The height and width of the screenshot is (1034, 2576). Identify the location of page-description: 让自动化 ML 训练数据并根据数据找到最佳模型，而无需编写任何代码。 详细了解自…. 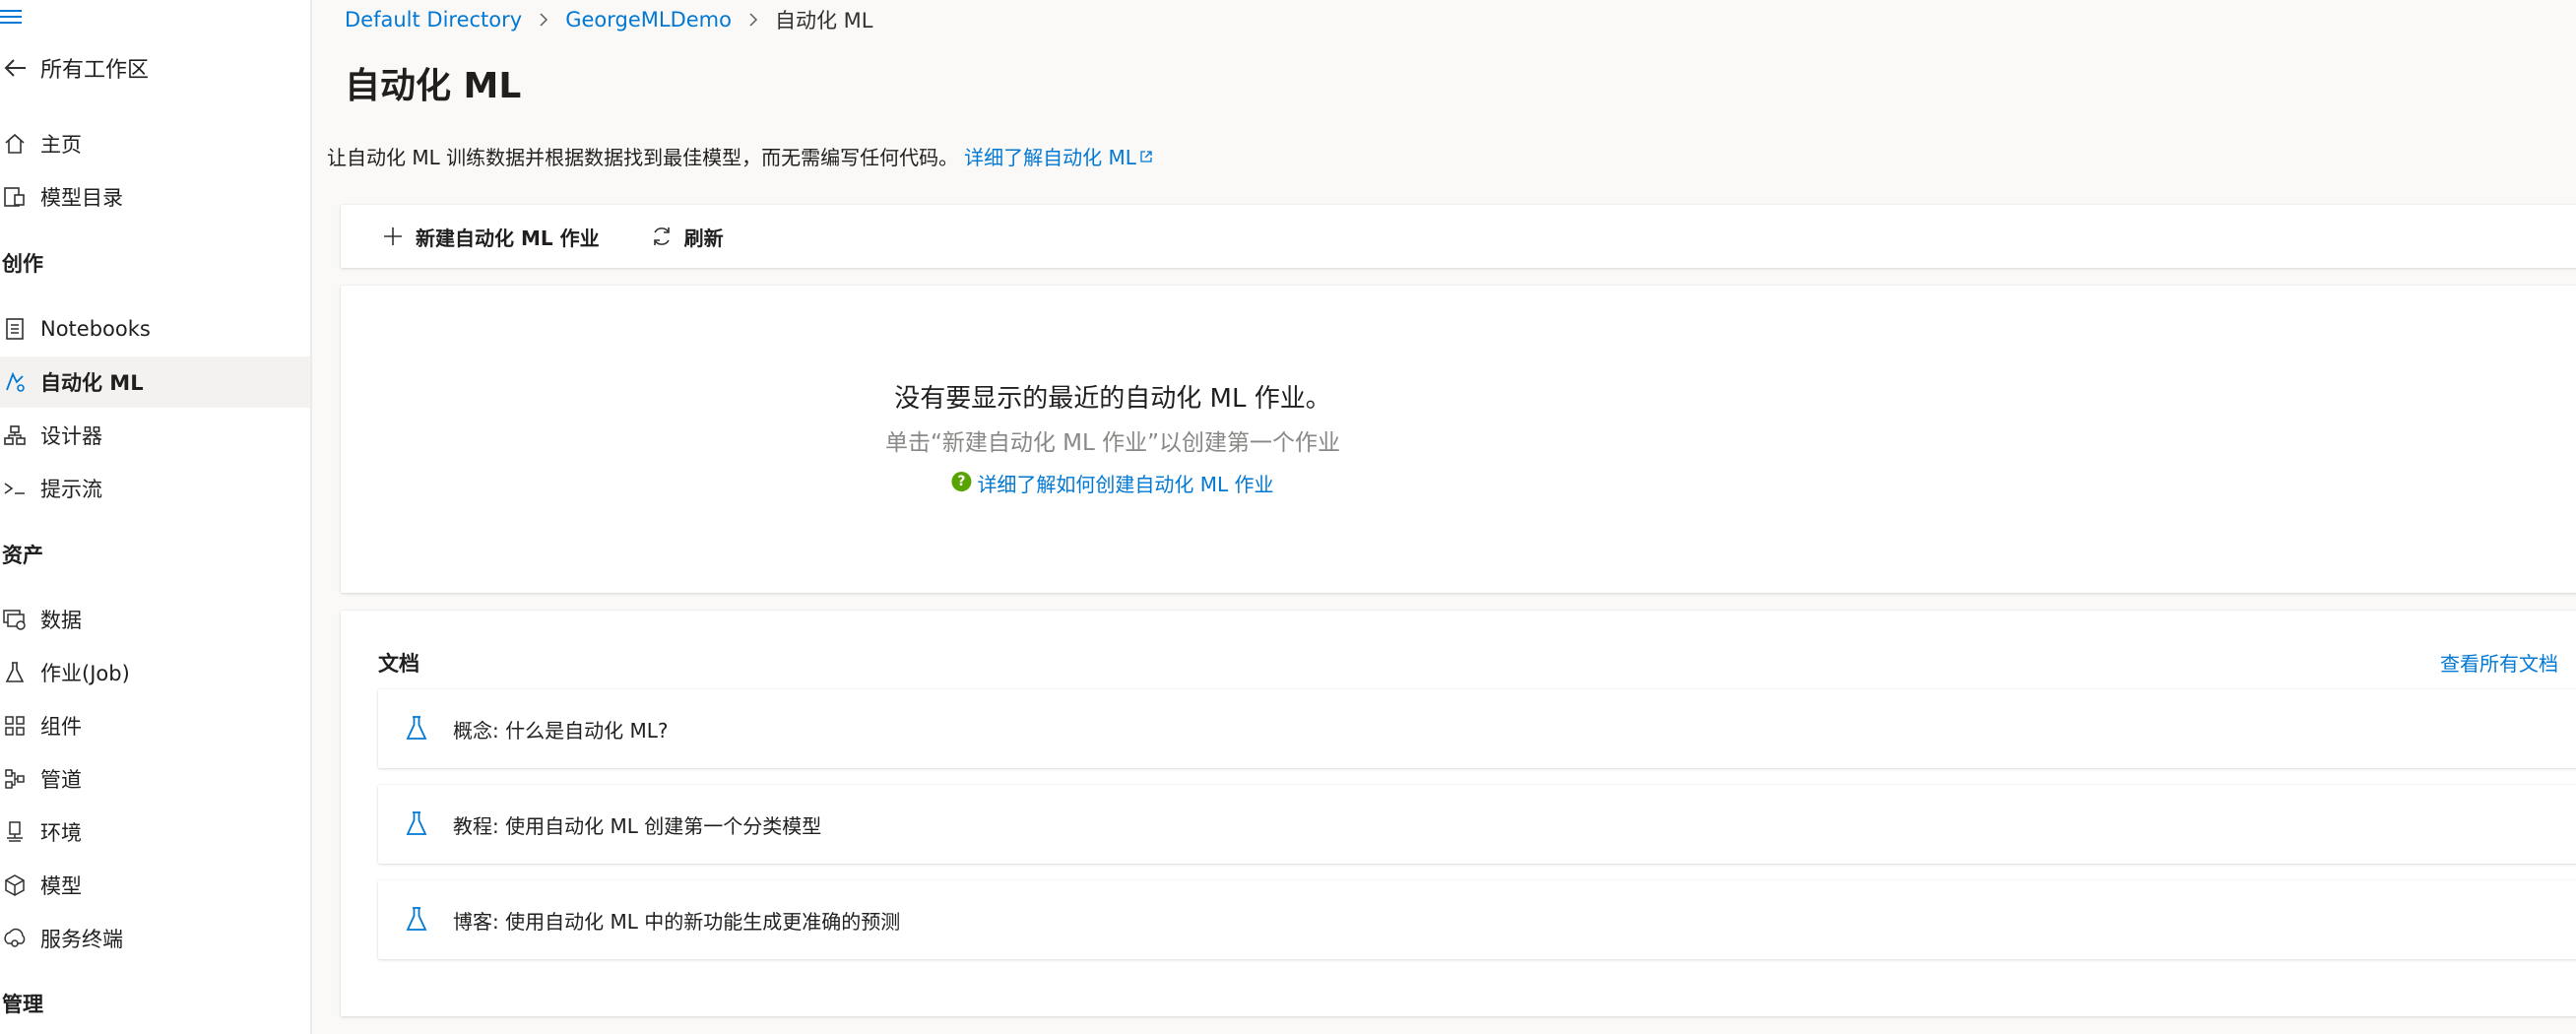
(740, 156).